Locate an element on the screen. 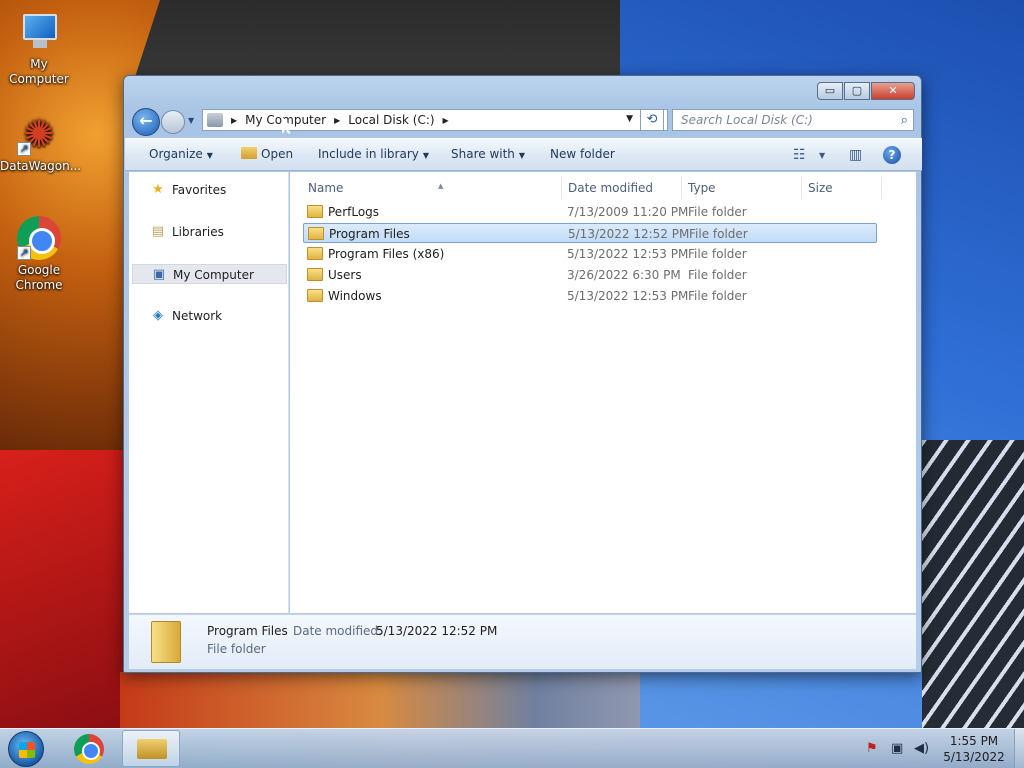 The height and width of the screenshot is (768, 1024). nav-item-network: ◈ Network is located at coordinates (209, 316).